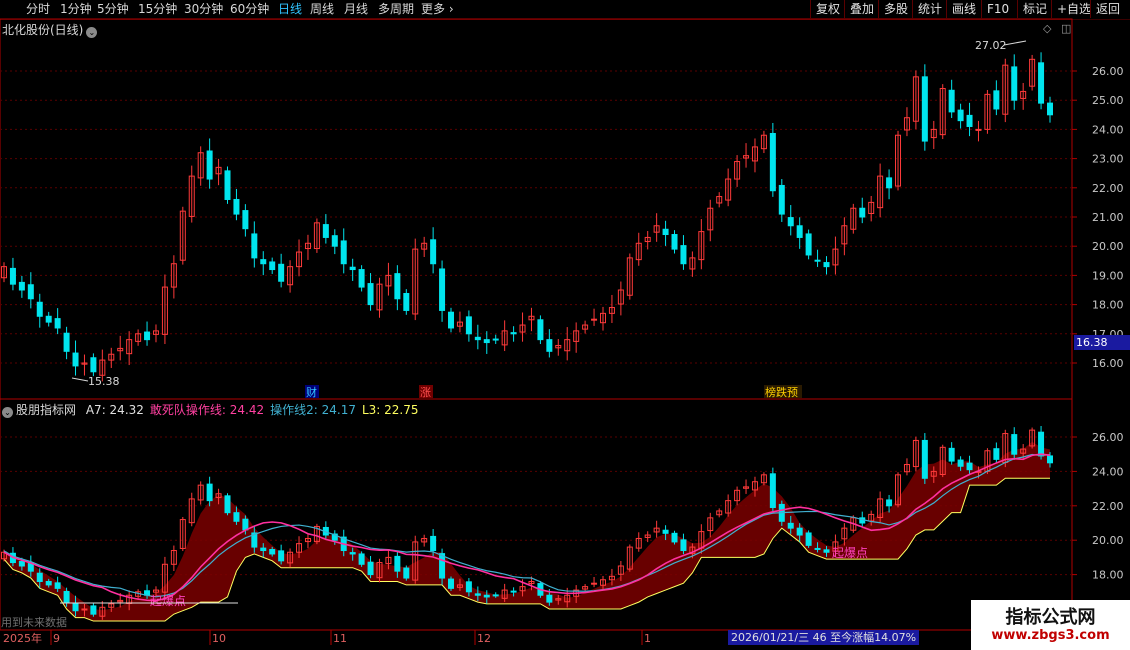  What do you see at coordinates (1108, 217) in the screenshot?
I see `main-y-tick-label: 21.00` at bounding box center [1108, 217].